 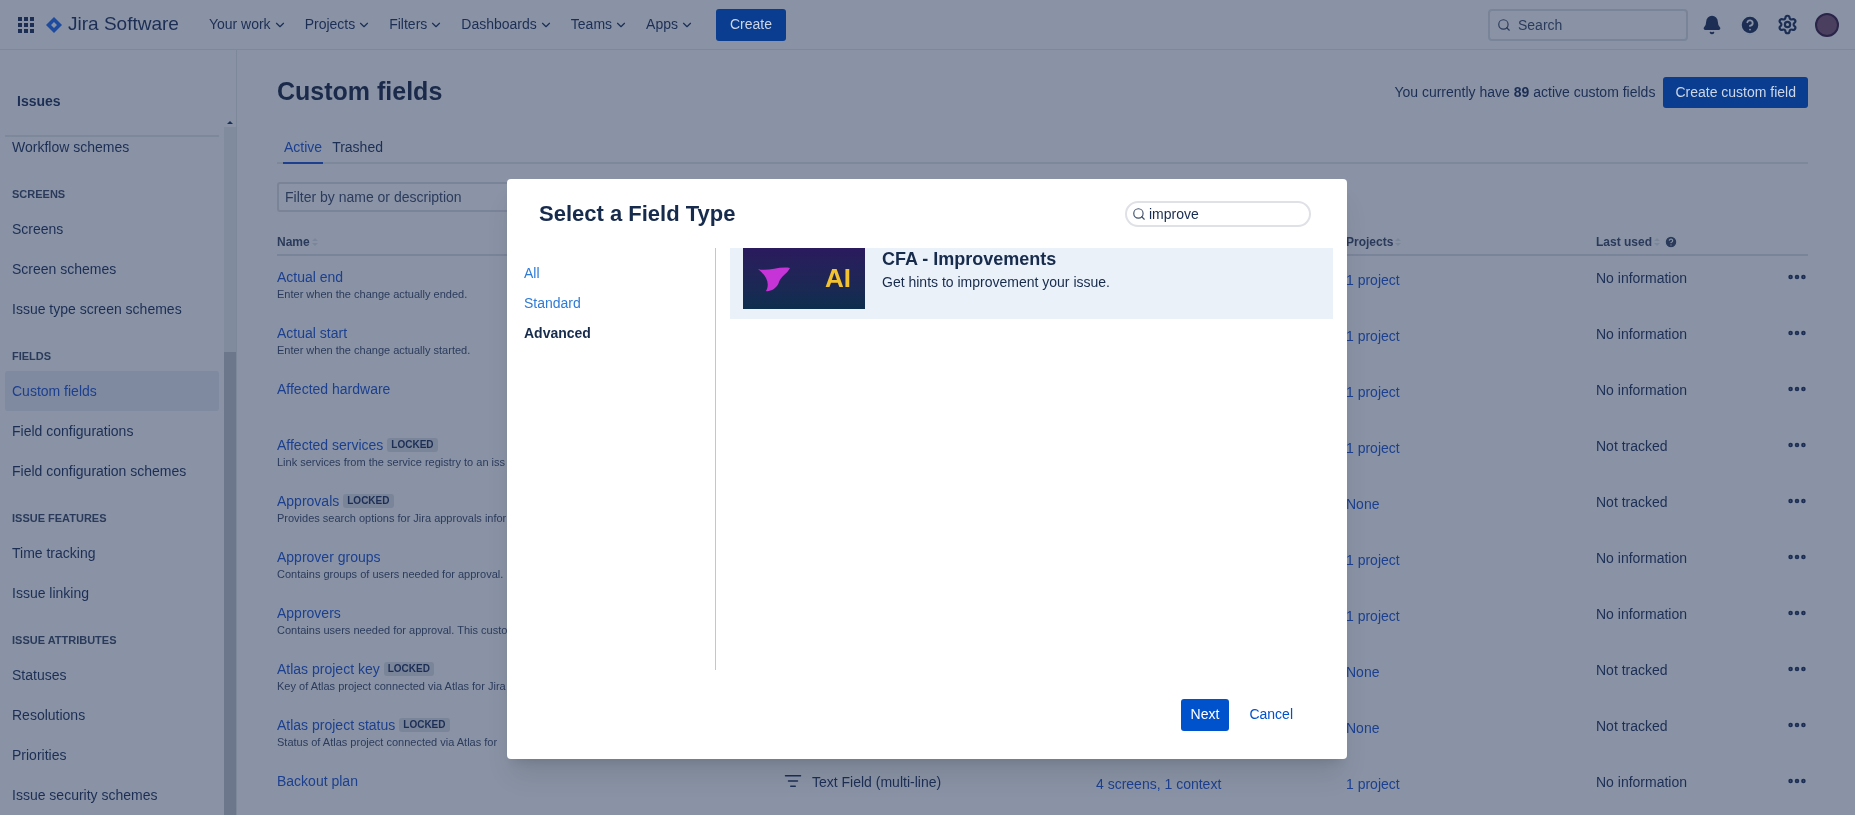 I want to click on field-description: Enter when the change actually started., so click(x=374, y=350).